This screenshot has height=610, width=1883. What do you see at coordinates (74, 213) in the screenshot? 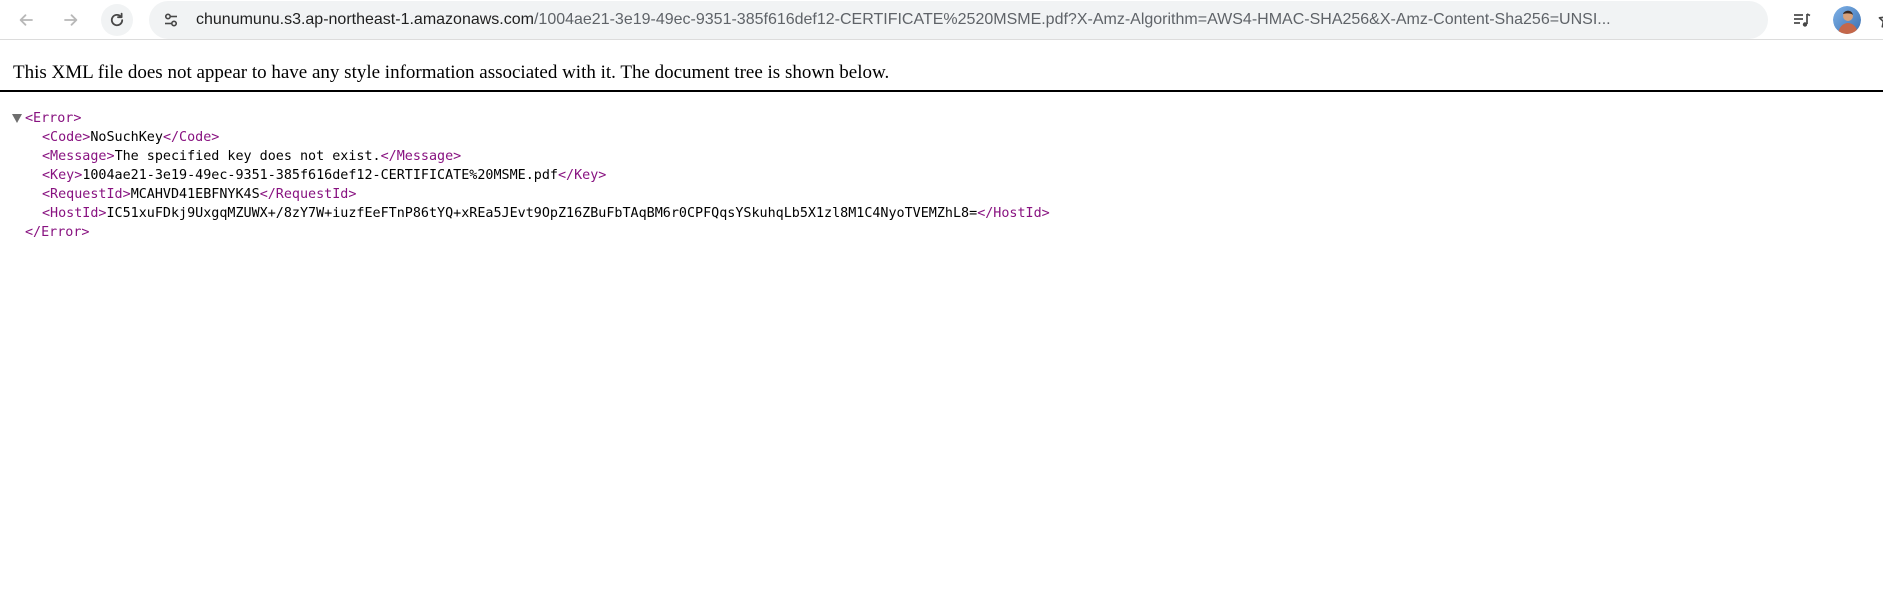
I see `xml-open-tag: <HostId>` at bounding box center [74, 213].